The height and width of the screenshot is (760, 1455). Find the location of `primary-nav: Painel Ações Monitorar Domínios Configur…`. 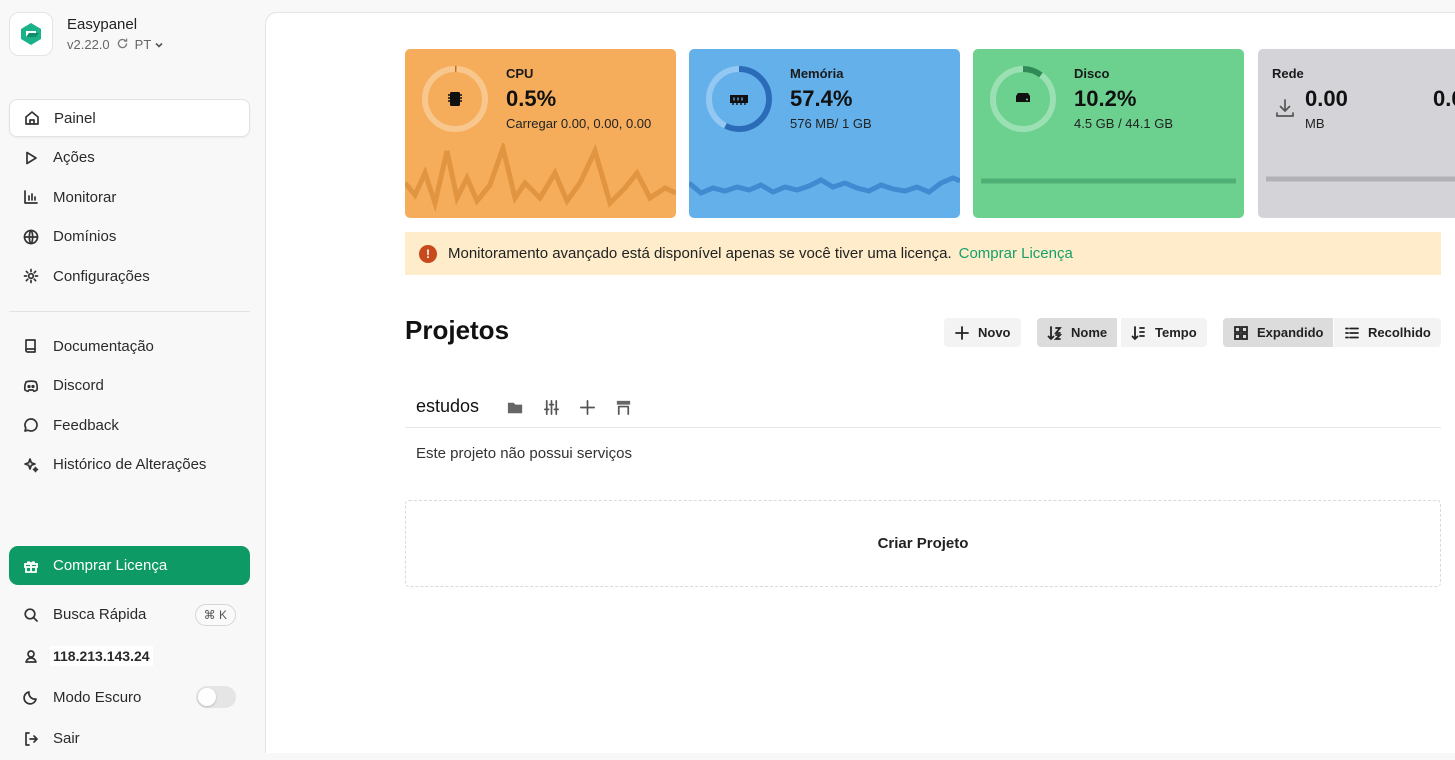

primary-nav: Painel Ações Monitorar Domínios Configur… is located at coordinates (129, 198).